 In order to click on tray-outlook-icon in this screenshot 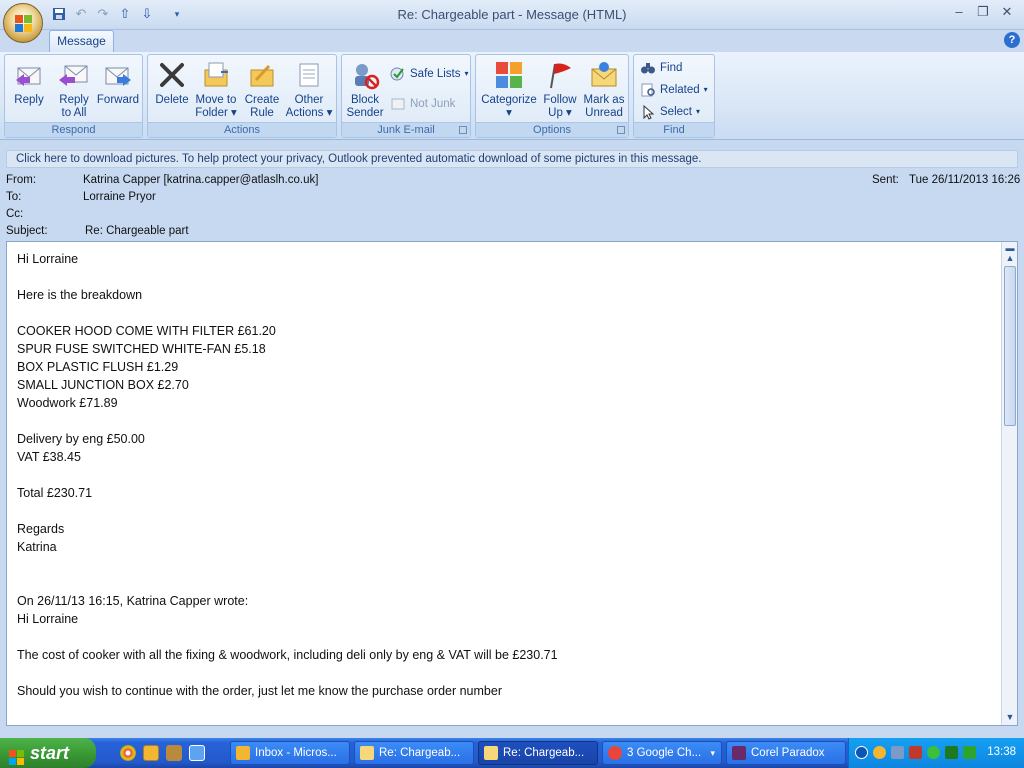, I will do `click(879, 752)`.